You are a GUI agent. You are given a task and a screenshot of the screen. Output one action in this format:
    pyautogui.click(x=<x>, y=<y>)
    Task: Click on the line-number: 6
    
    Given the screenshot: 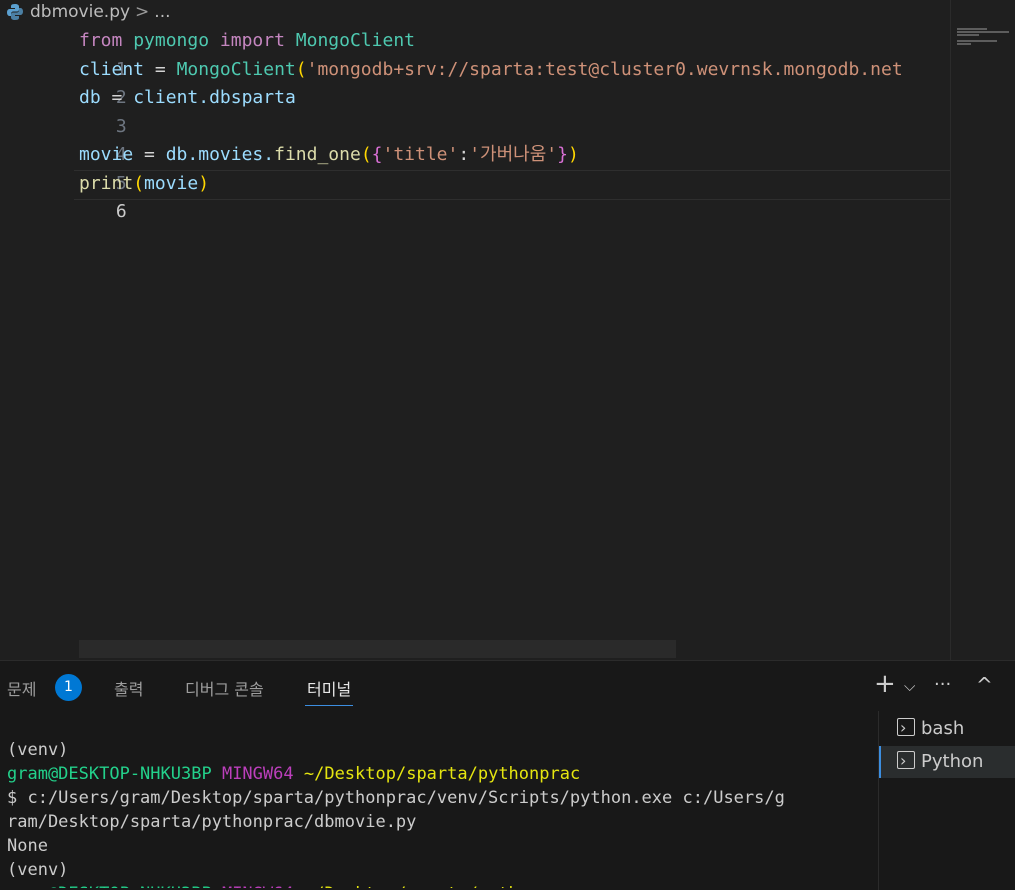 What is the action you would take?
    pyautogui.click(x=121, y=211)
    